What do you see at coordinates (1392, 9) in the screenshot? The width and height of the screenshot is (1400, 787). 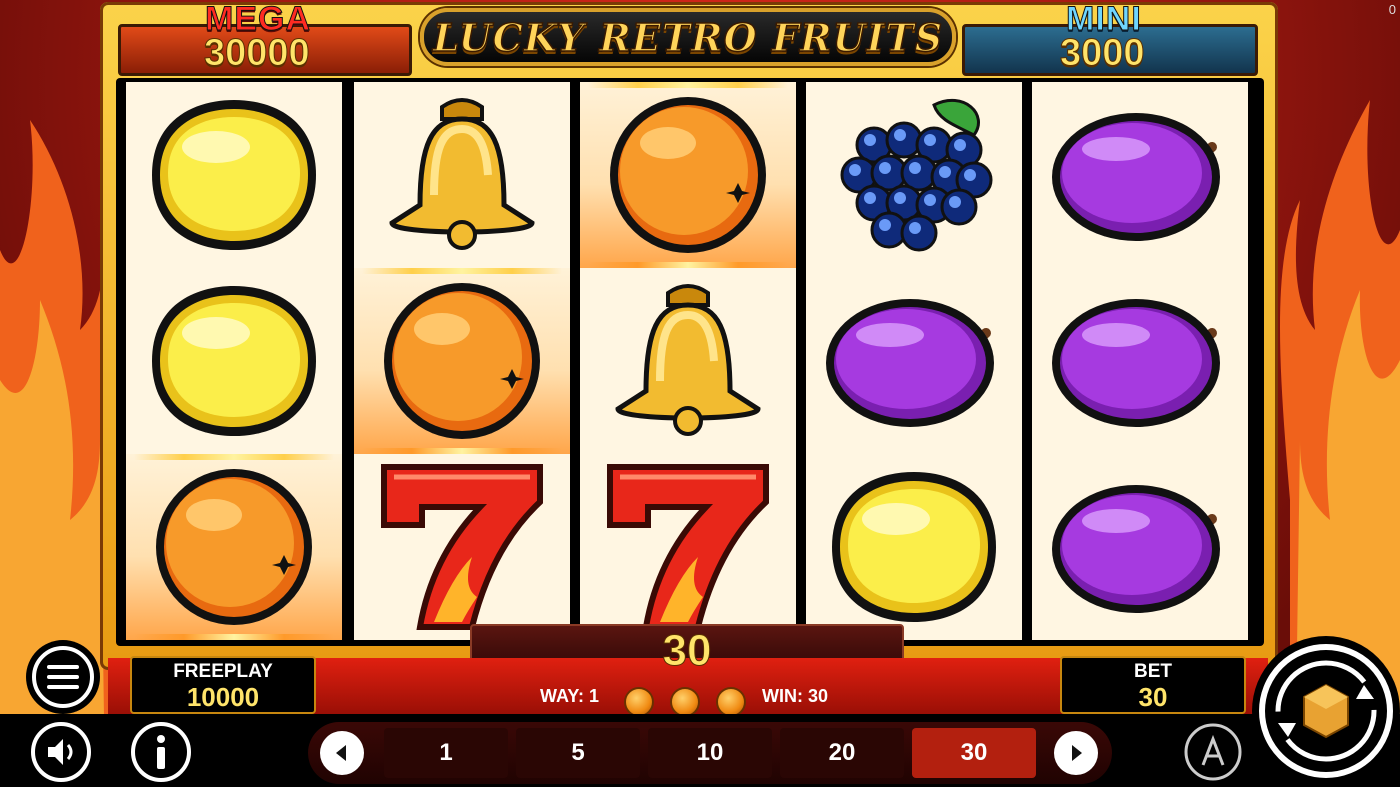 I see `corner-counter: 0` at bounding box center [1392, 9].